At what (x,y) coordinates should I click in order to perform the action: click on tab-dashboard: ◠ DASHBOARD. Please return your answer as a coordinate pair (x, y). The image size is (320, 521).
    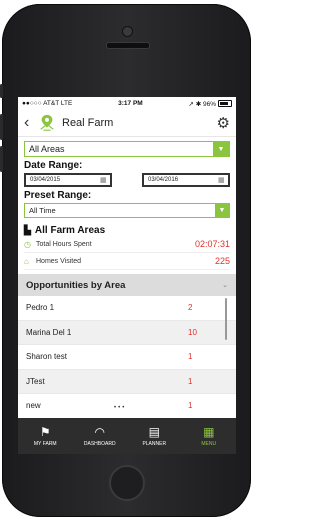
    Looking at the image, I should click on (100, 436).